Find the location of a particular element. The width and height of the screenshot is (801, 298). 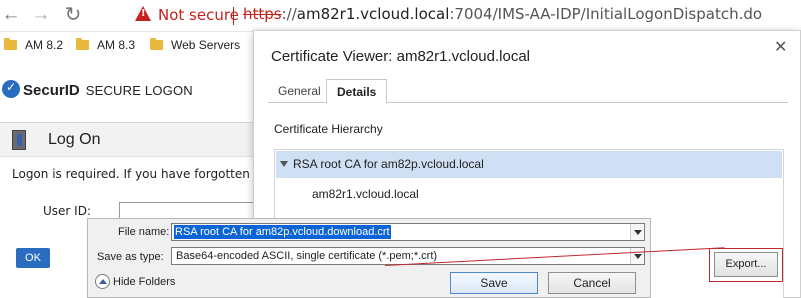

bookmark-label: Web Servers is located at coordinates (206, 45).